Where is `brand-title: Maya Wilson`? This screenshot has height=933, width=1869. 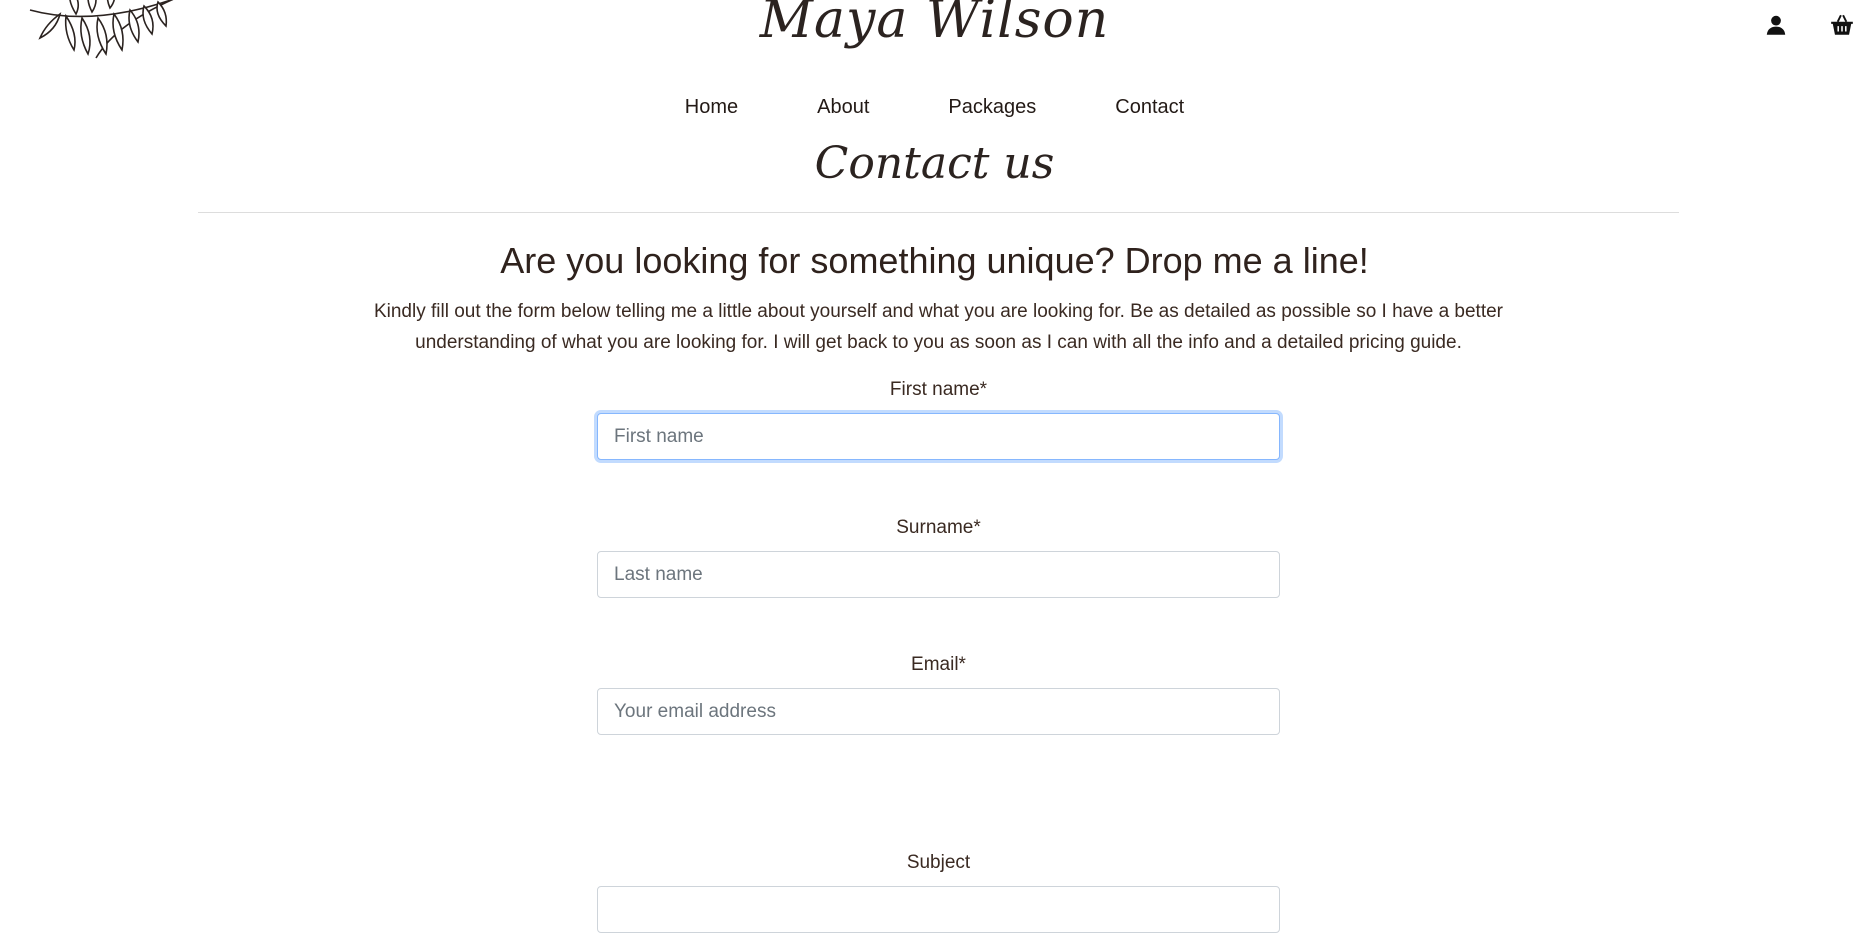
brand-title: Maya Wilson is located at coordinates (934, 25).